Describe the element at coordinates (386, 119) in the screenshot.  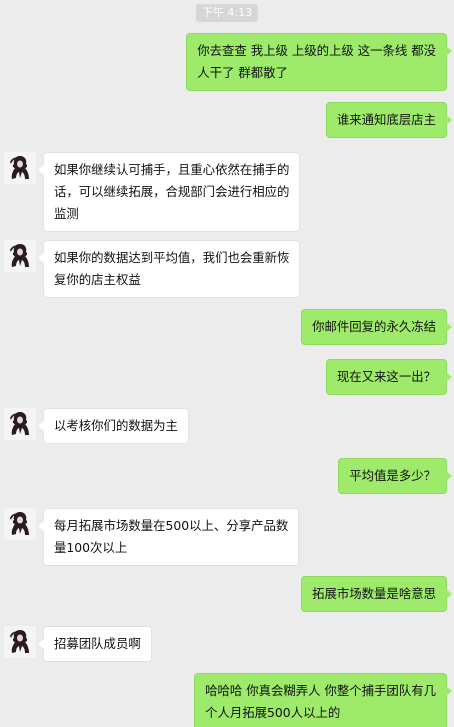
I see `message-text-line: 谁来通知底层店主` at that location.